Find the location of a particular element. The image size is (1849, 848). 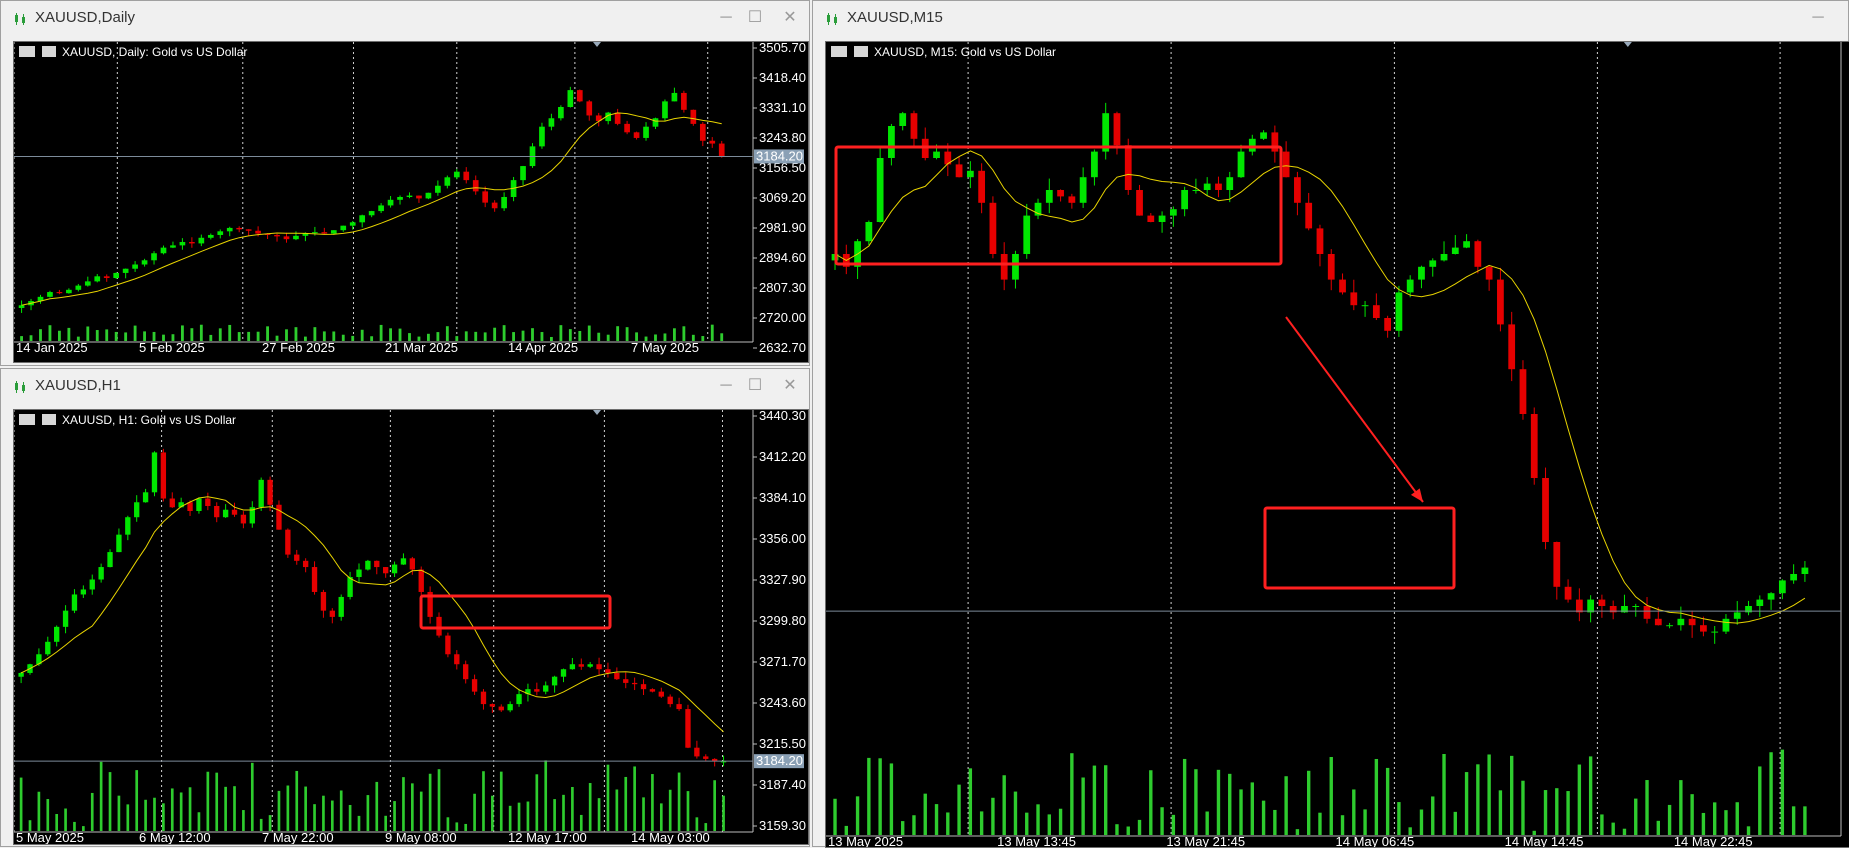

h1-title-bar: XAUUSD,H1 ─ ☐ ✕ is located at coordinates (405, 386).